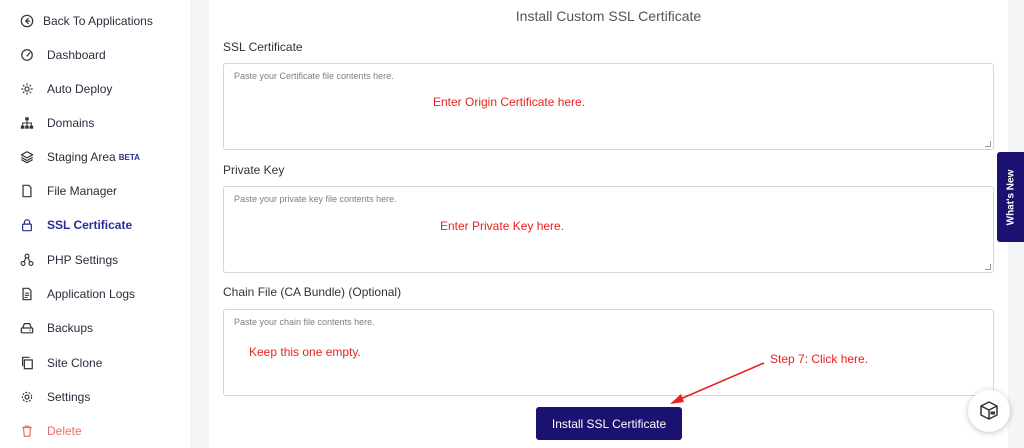  I want to click on sidebar-item-delete: Delete, so click(51, 431).